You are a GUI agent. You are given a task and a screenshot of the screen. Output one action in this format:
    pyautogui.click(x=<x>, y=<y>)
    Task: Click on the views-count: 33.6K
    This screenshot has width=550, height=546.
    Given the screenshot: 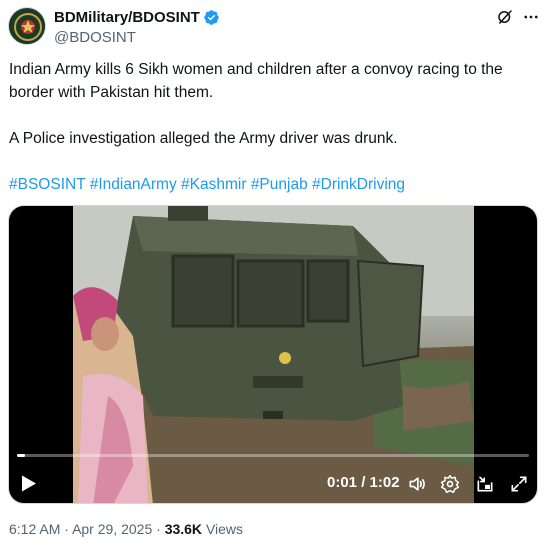 What is the action you would take?
    pyautogui.click(x=183, y=529)
    